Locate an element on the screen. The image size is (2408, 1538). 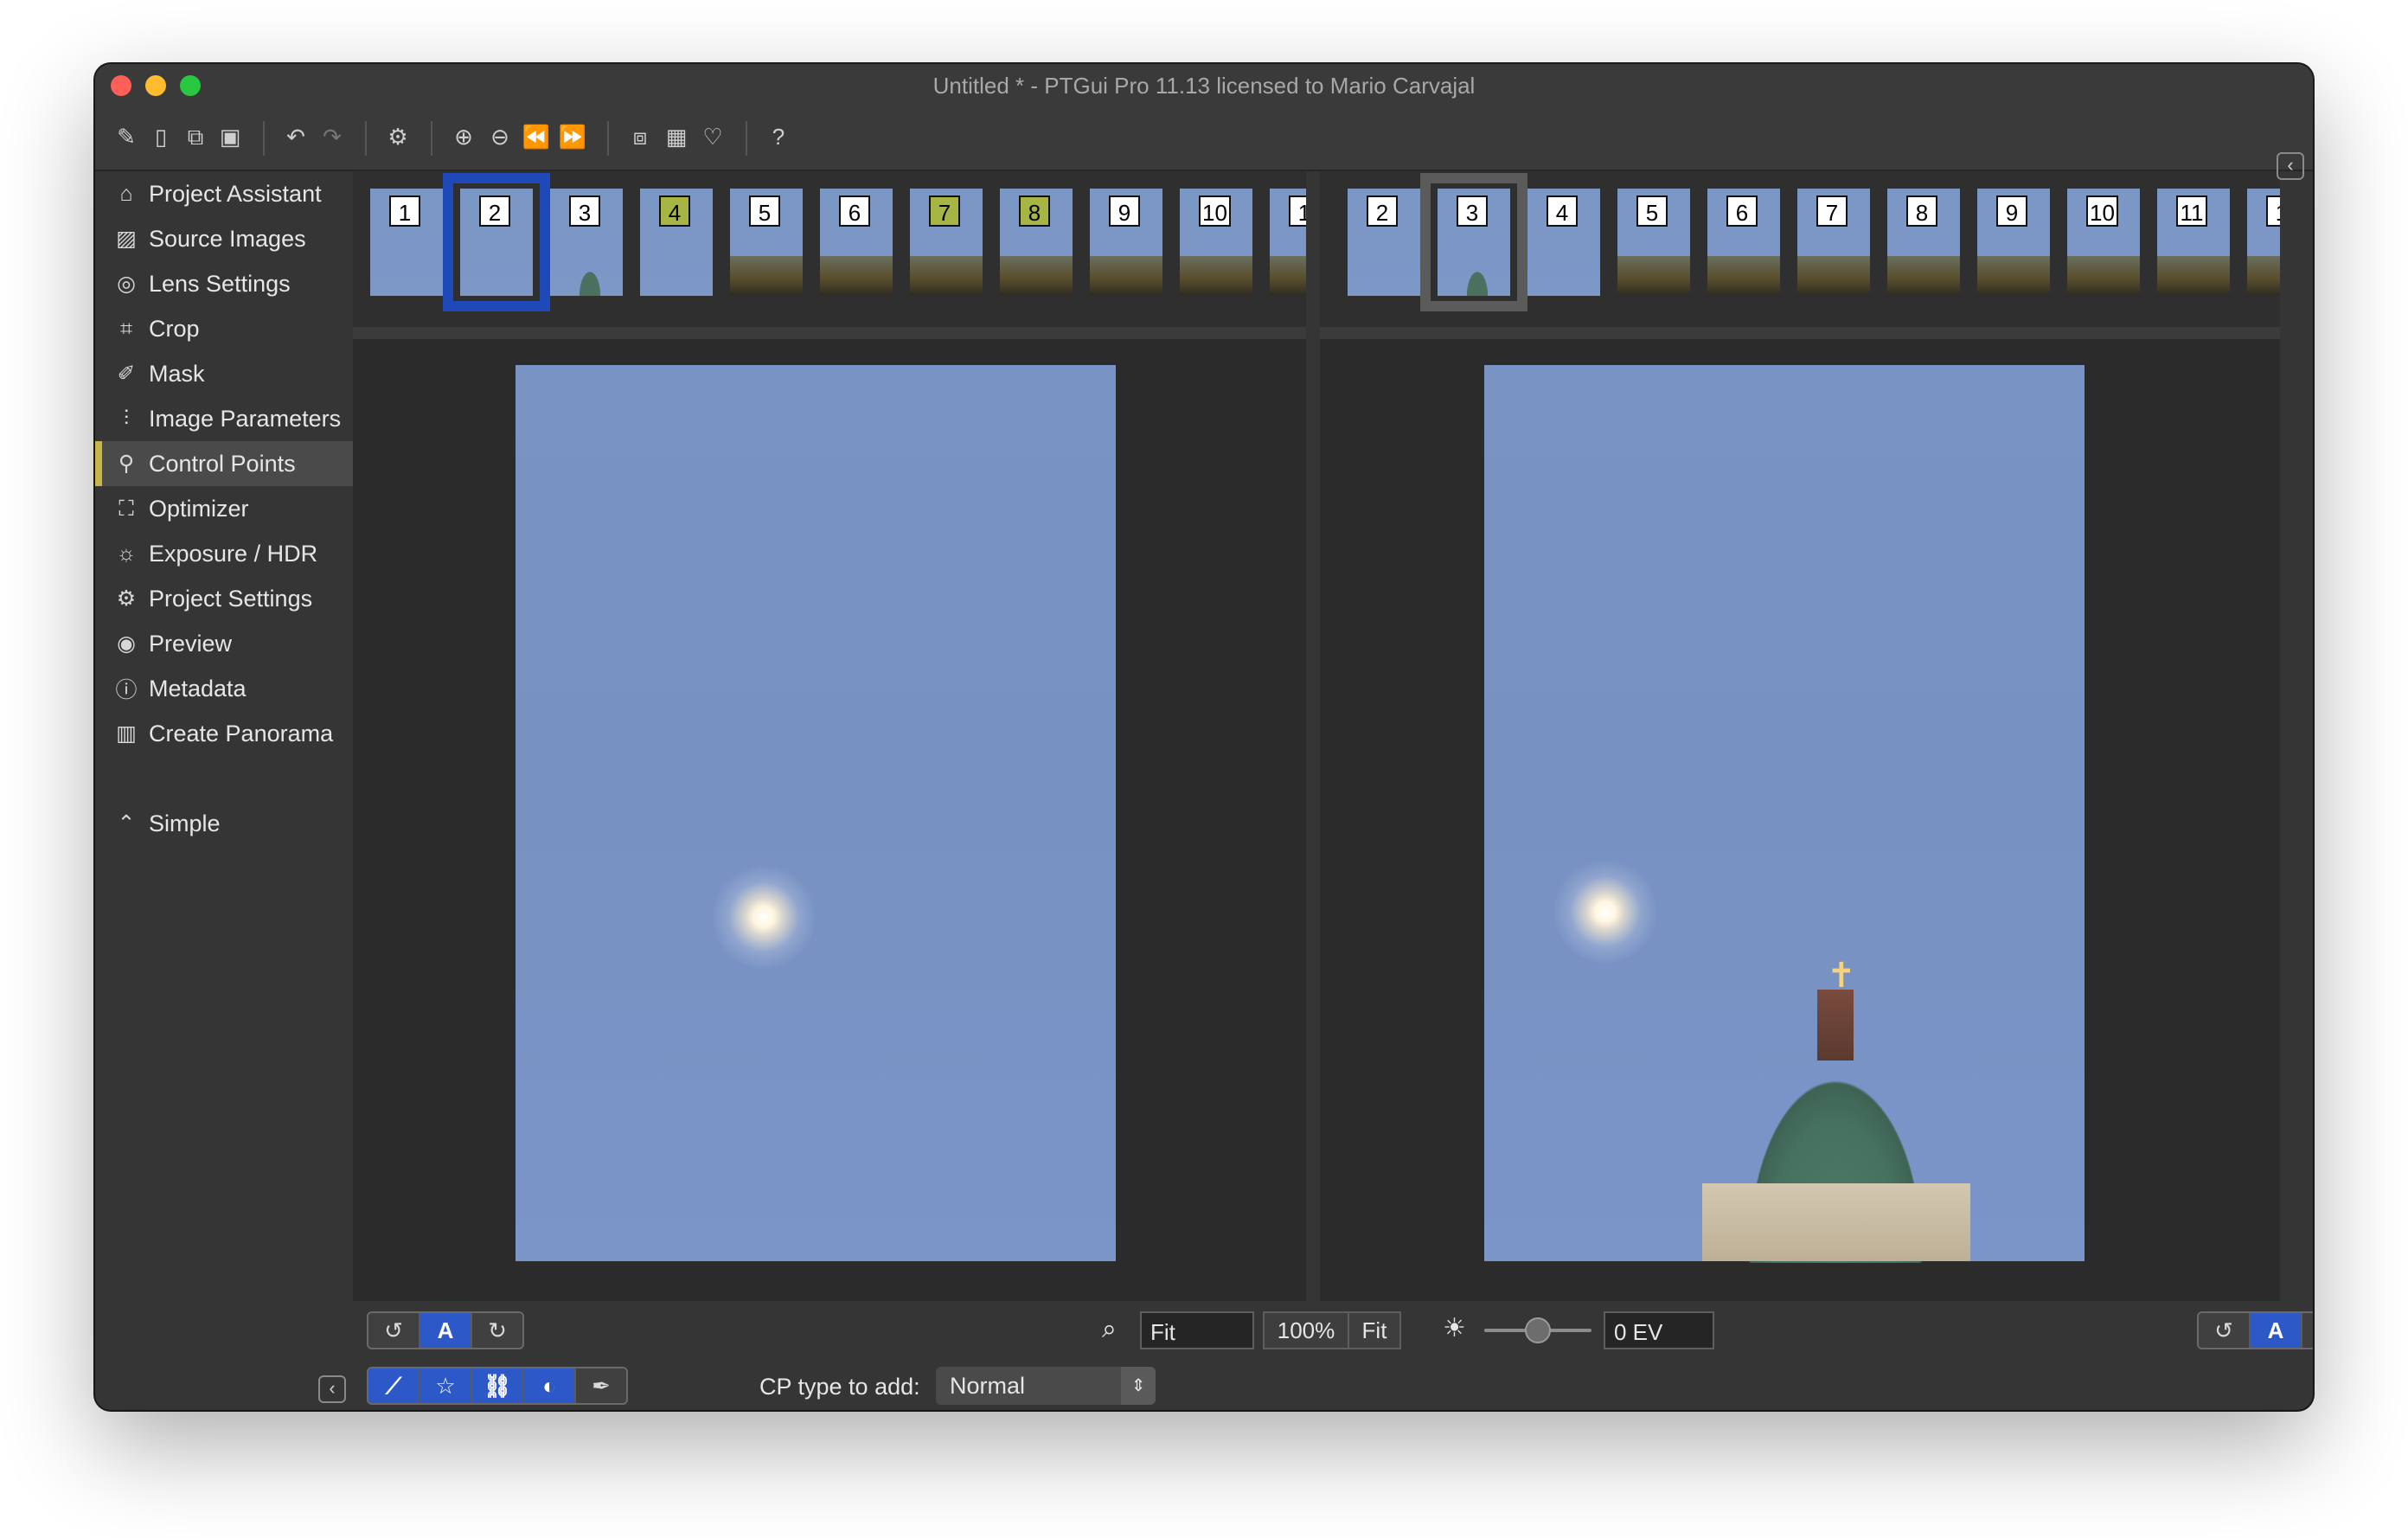
sidebar-item-label: Mask is located at coordinates (177, 373).